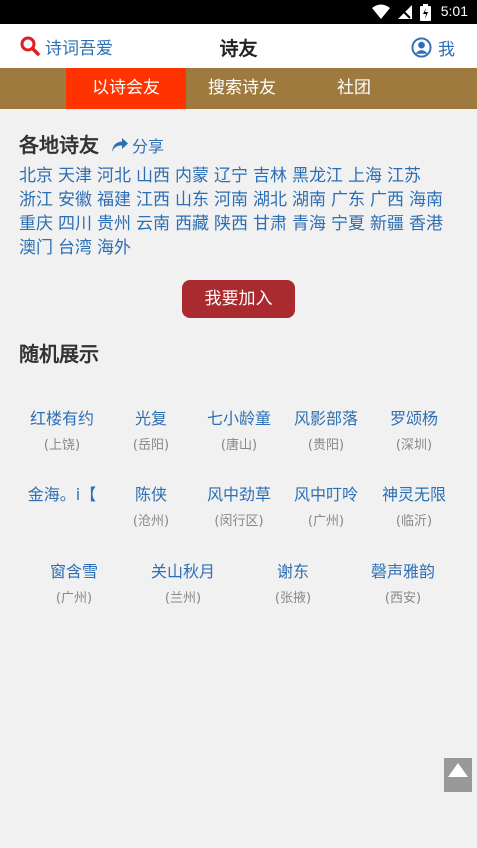  I want to click on region-link: 吉林, so click(270, 176).